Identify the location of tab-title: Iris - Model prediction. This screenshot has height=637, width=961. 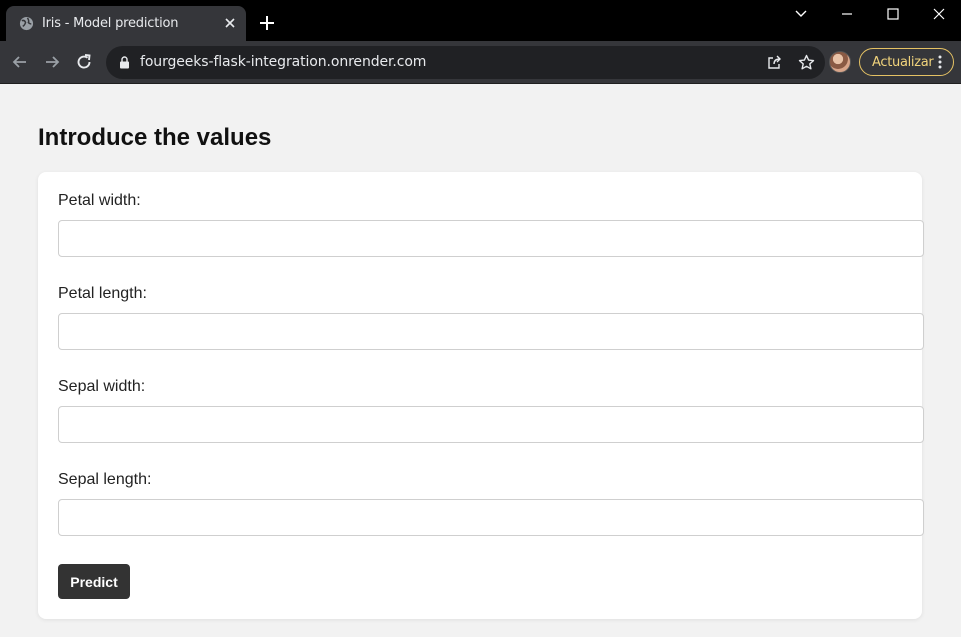
(110, 23).